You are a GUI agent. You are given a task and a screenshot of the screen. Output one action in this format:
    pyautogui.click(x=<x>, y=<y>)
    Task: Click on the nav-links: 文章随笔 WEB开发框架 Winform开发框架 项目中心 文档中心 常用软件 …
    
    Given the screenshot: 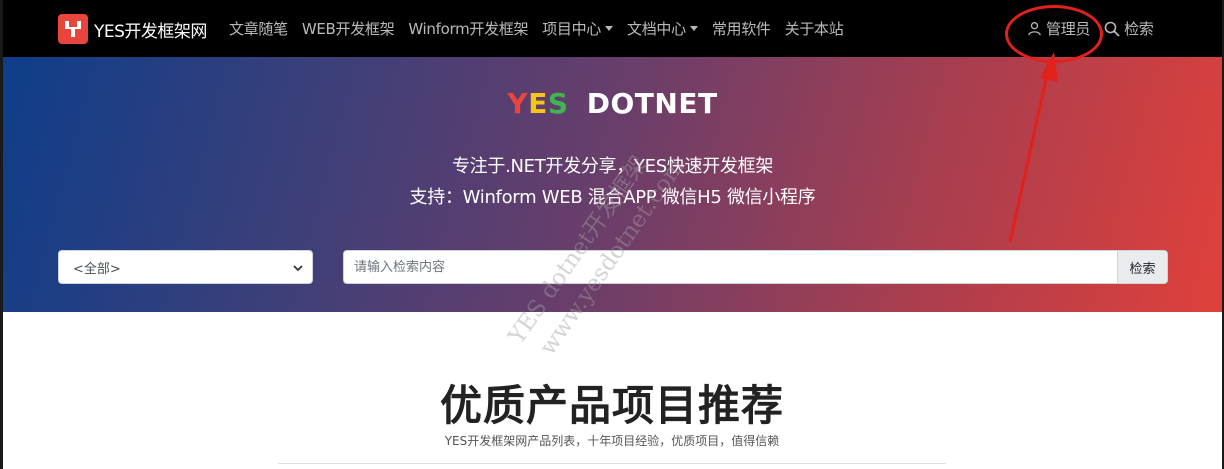 What is the action you would take?
    pyautogui.click(x=543, y=28)
    